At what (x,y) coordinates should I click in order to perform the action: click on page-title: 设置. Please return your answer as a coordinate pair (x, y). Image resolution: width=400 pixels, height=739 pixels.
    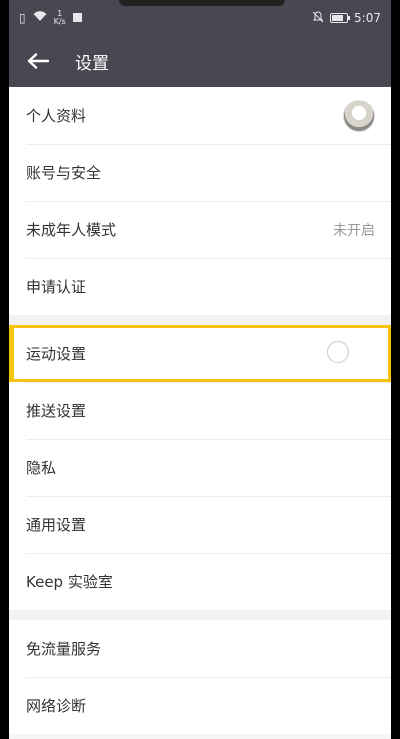
    Looking at the image, I should click on (92, 63).